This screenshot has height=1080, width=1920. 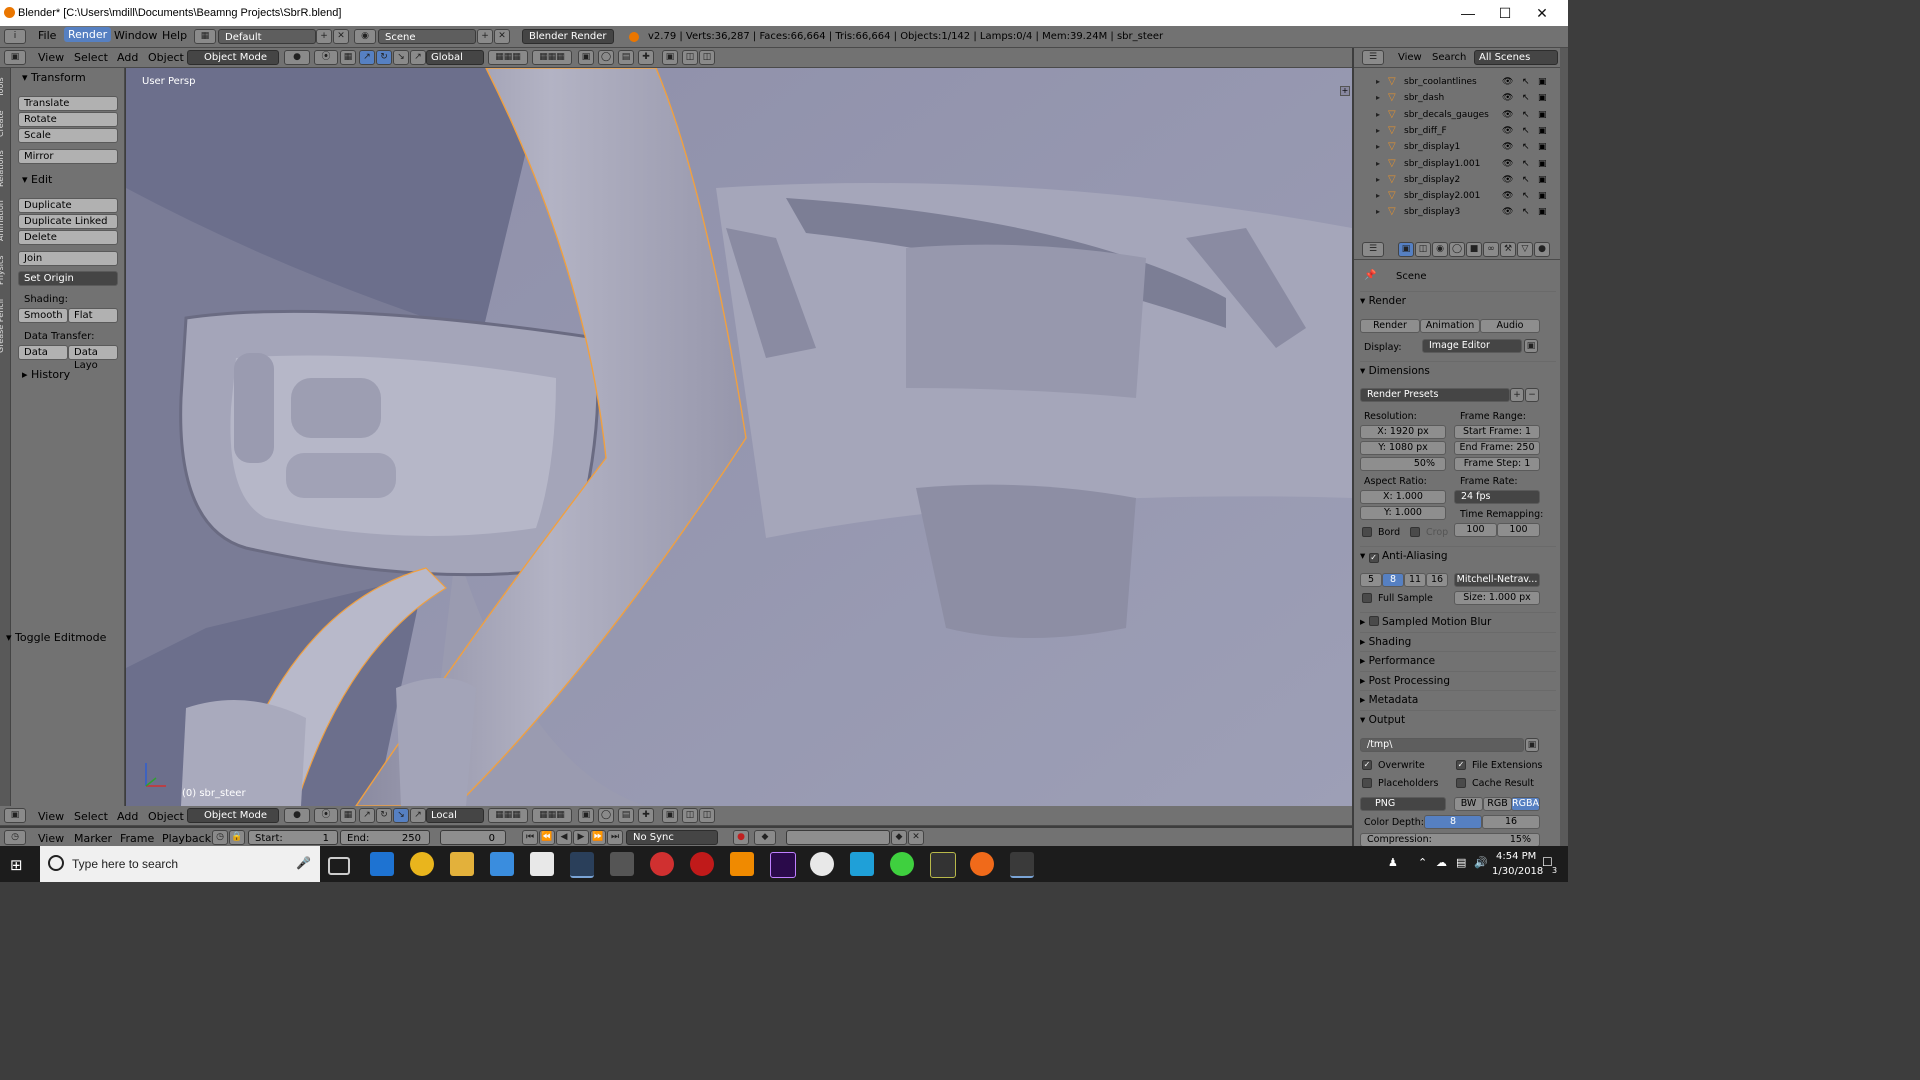 I want to click on footer-translate-icon: ↗, so click(x=367, y=815).